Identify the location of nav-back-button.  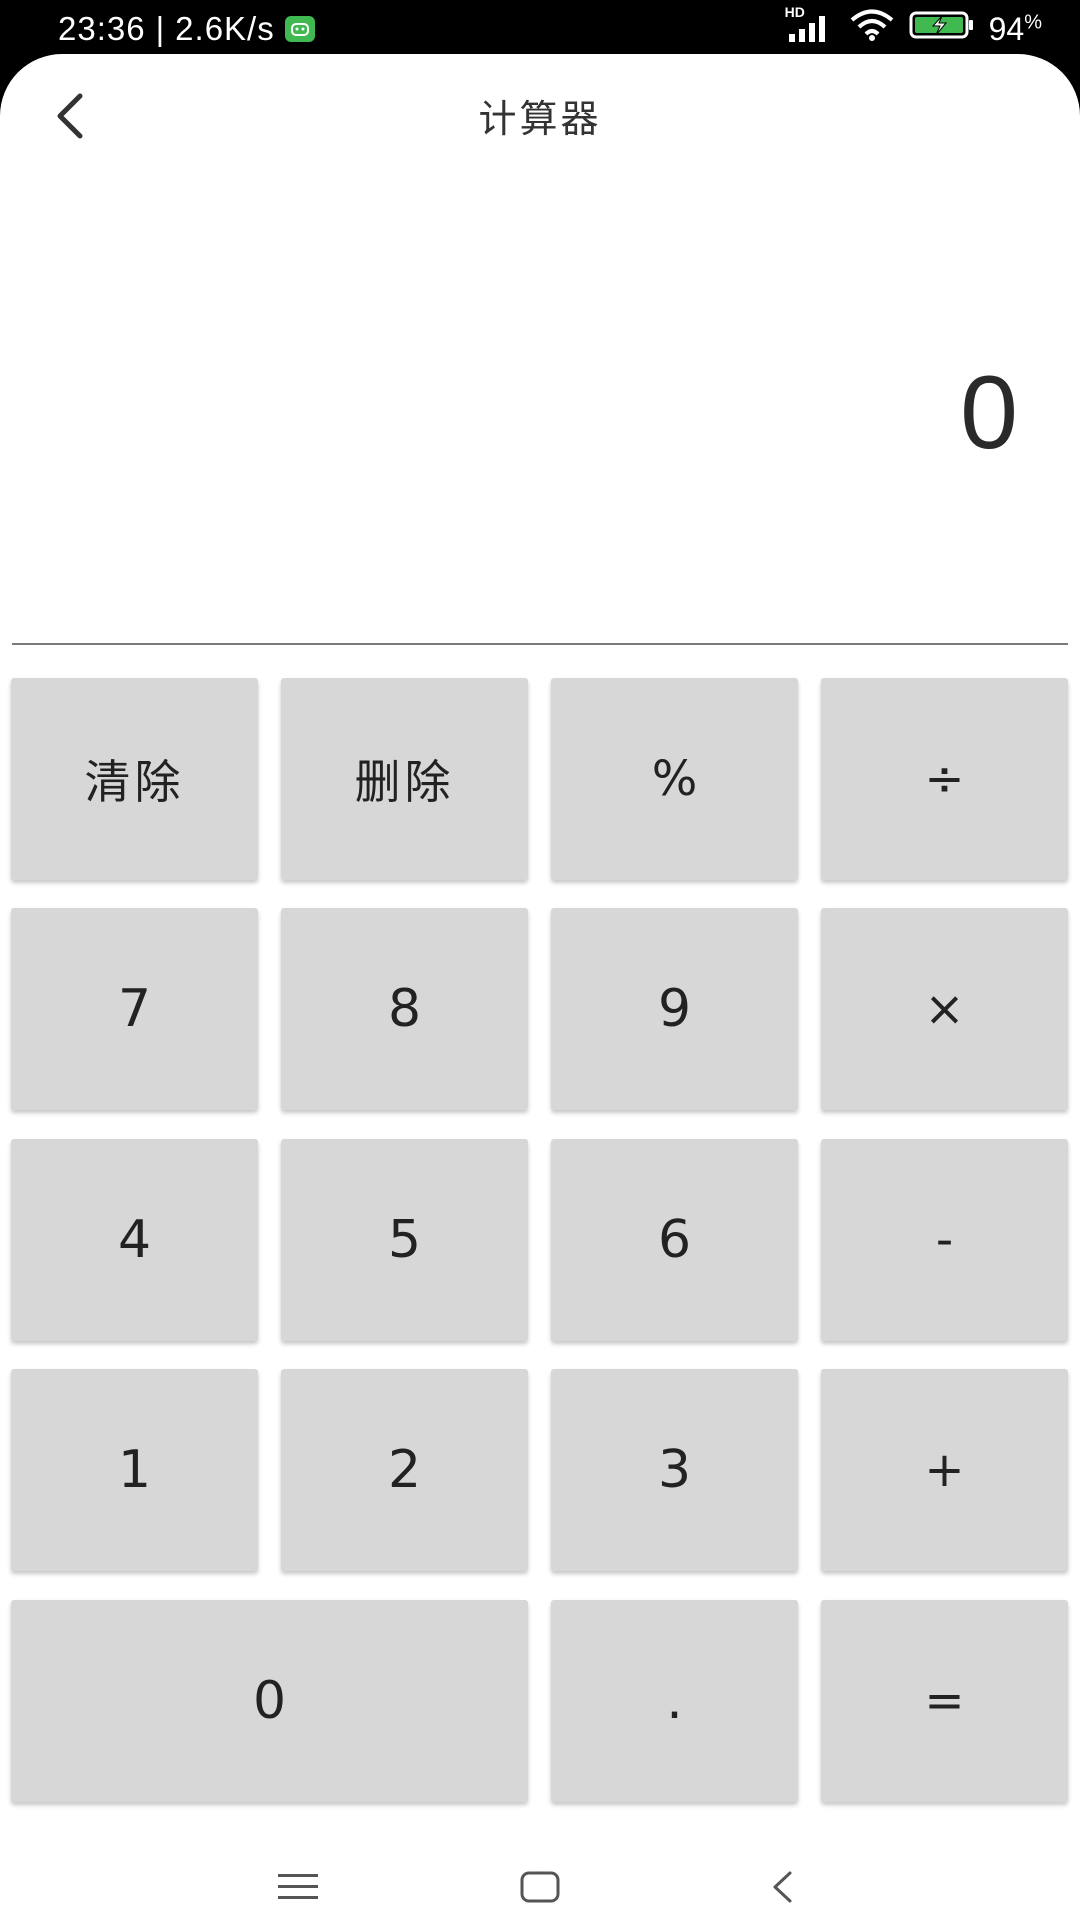
(782, 1887).